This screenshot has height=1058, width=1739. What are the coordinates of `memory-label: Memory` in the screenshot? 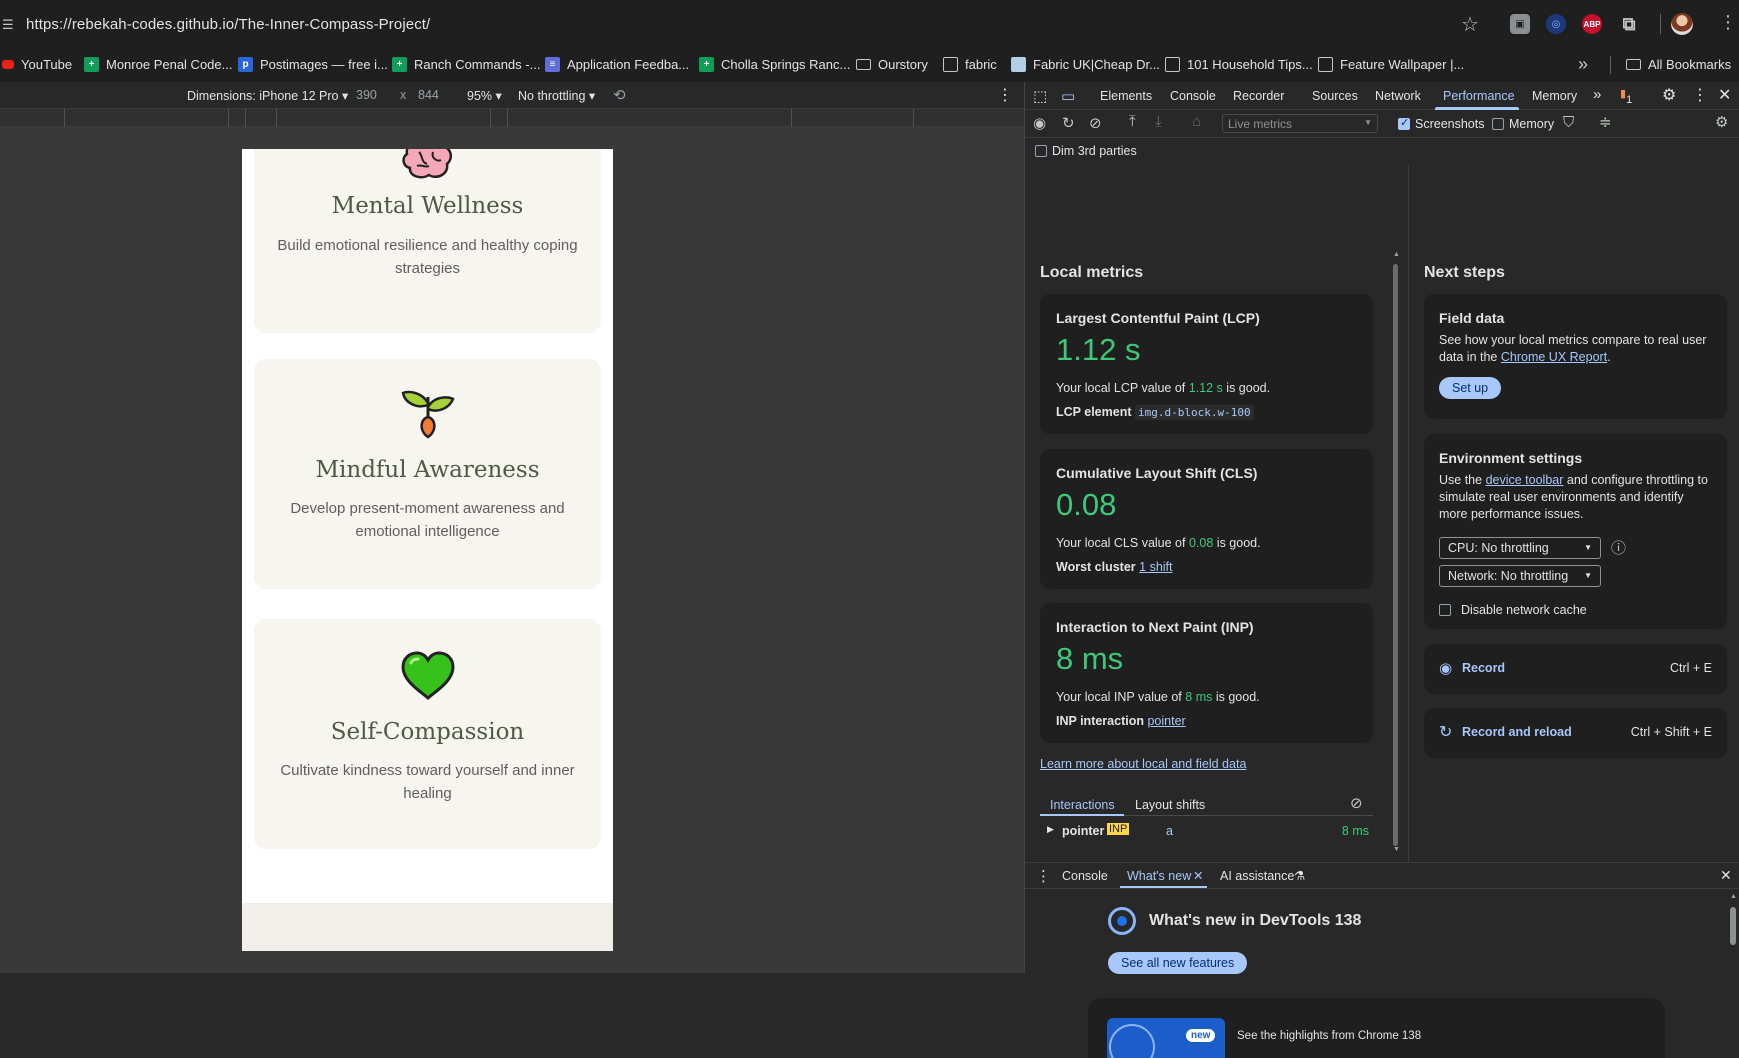 It's located at (1532, 124).